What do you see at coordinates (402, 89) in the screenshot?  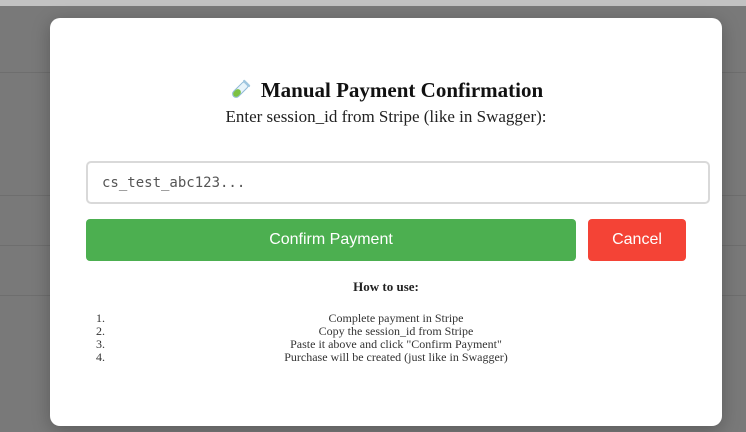 I see `modal-title: Manual Payment Confirmation` at bounding box center [402, 89].